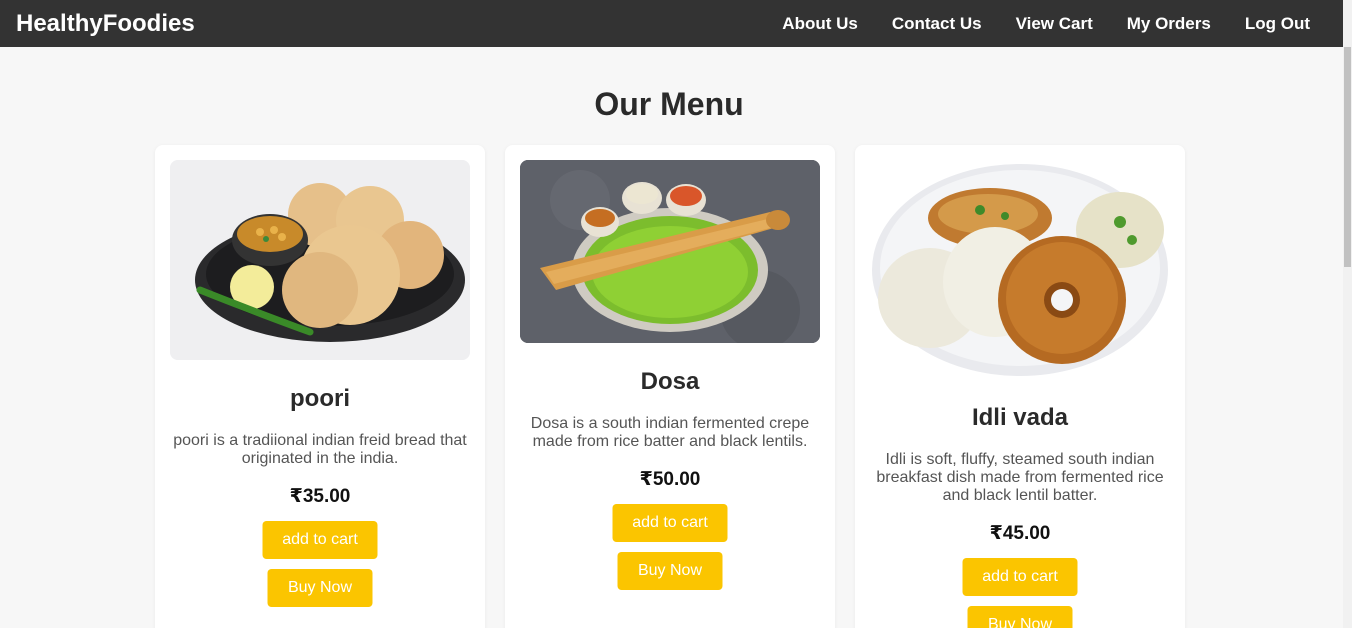 The width and height of the screenshot is (1352, 628). I want to click on vertical-scrollbar, so click(1347, 314).